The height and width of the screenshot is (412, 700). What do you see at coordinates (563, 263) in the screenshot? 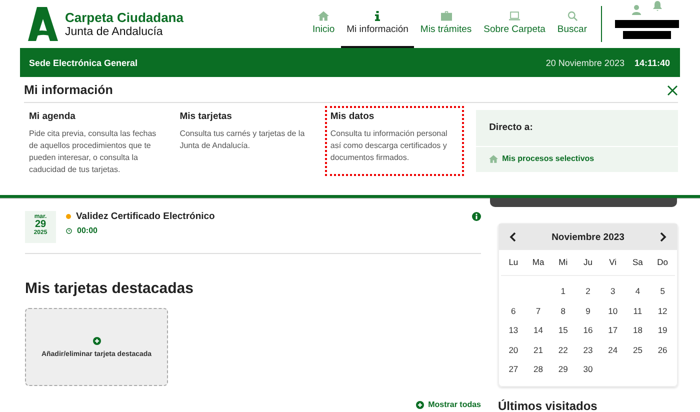
I see `weekday-label: Mi` at bounding box center [563, 263].